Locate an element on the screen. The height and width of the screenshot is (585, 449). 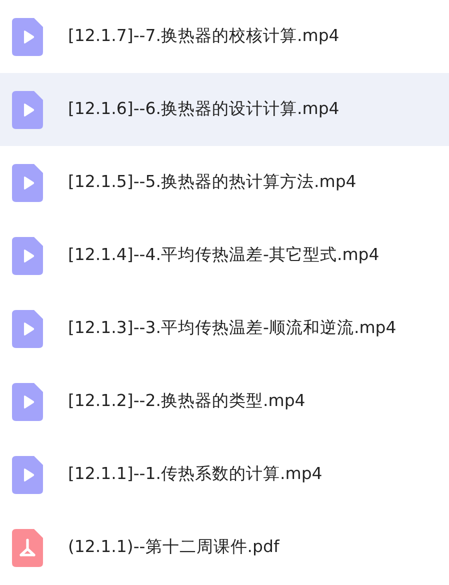
file-row: [12.1.6]--6.换热器的设计计算.mp4 is located at coordinates (224, 109).